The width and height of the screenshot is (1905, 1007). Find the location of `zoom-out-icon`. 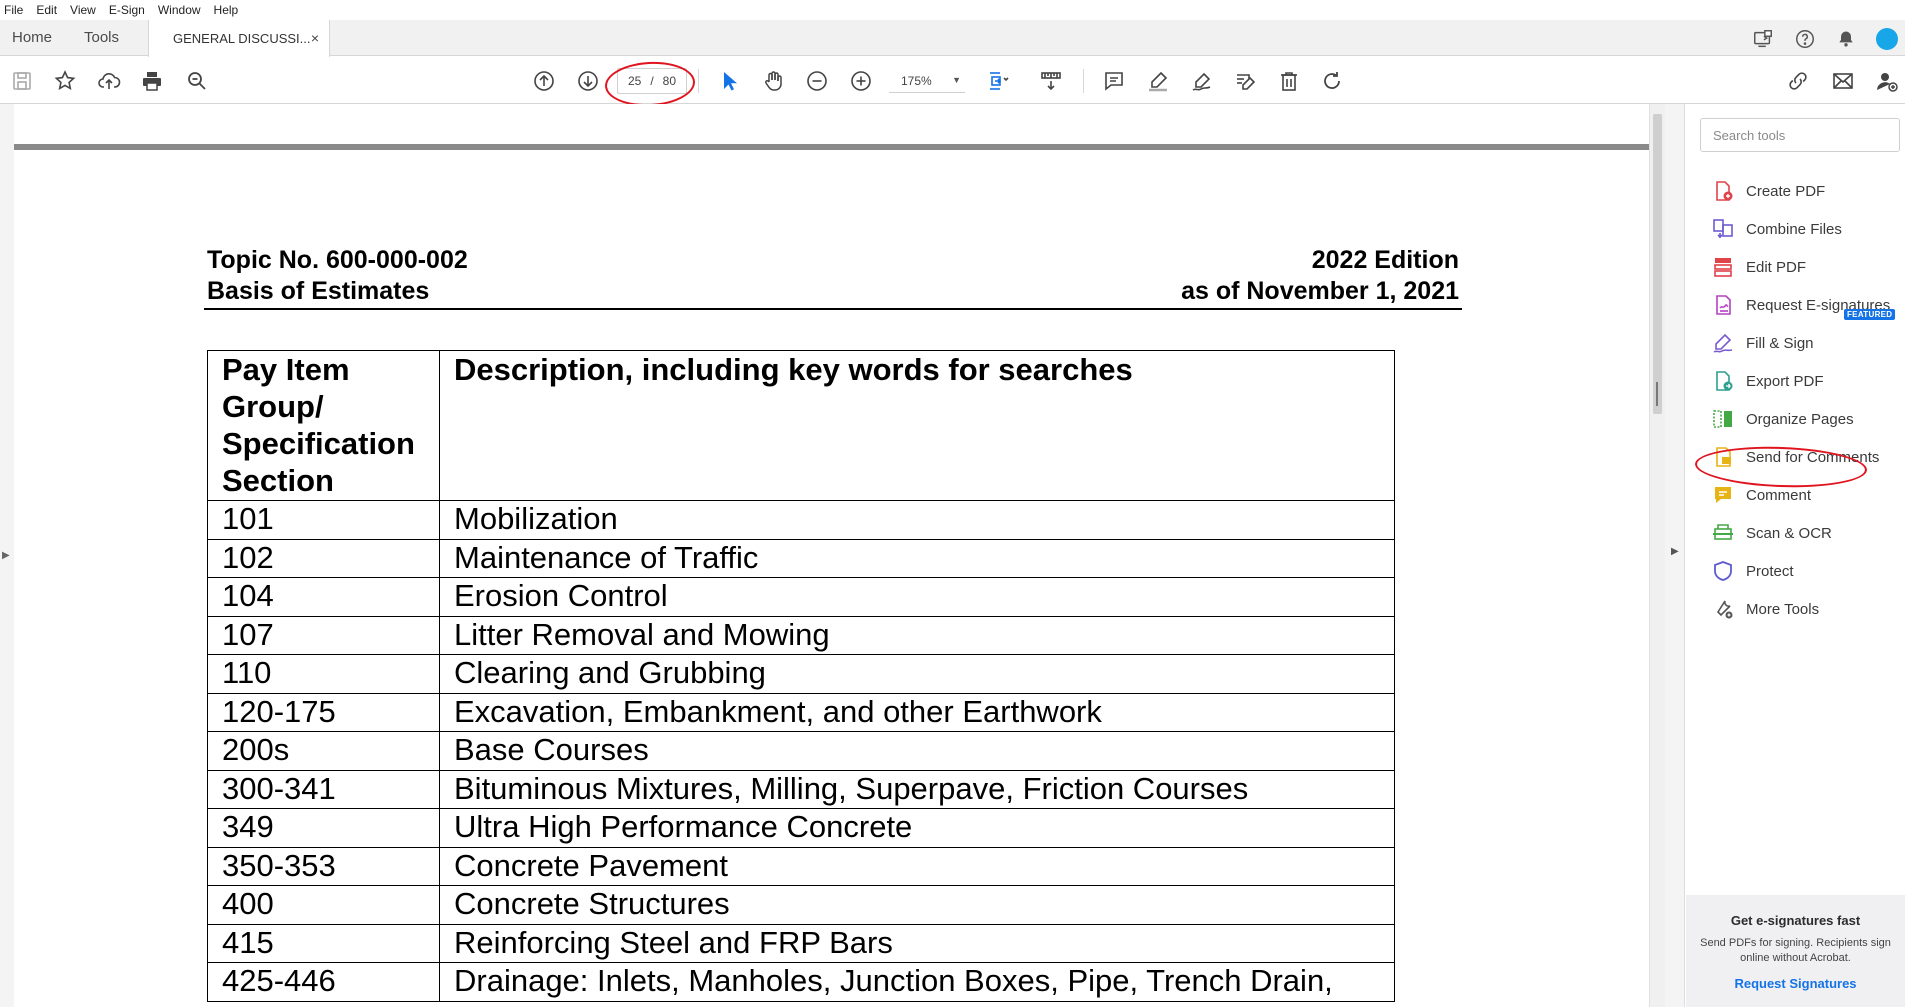

zoom-out-icon is located at coordinates (817, 81).